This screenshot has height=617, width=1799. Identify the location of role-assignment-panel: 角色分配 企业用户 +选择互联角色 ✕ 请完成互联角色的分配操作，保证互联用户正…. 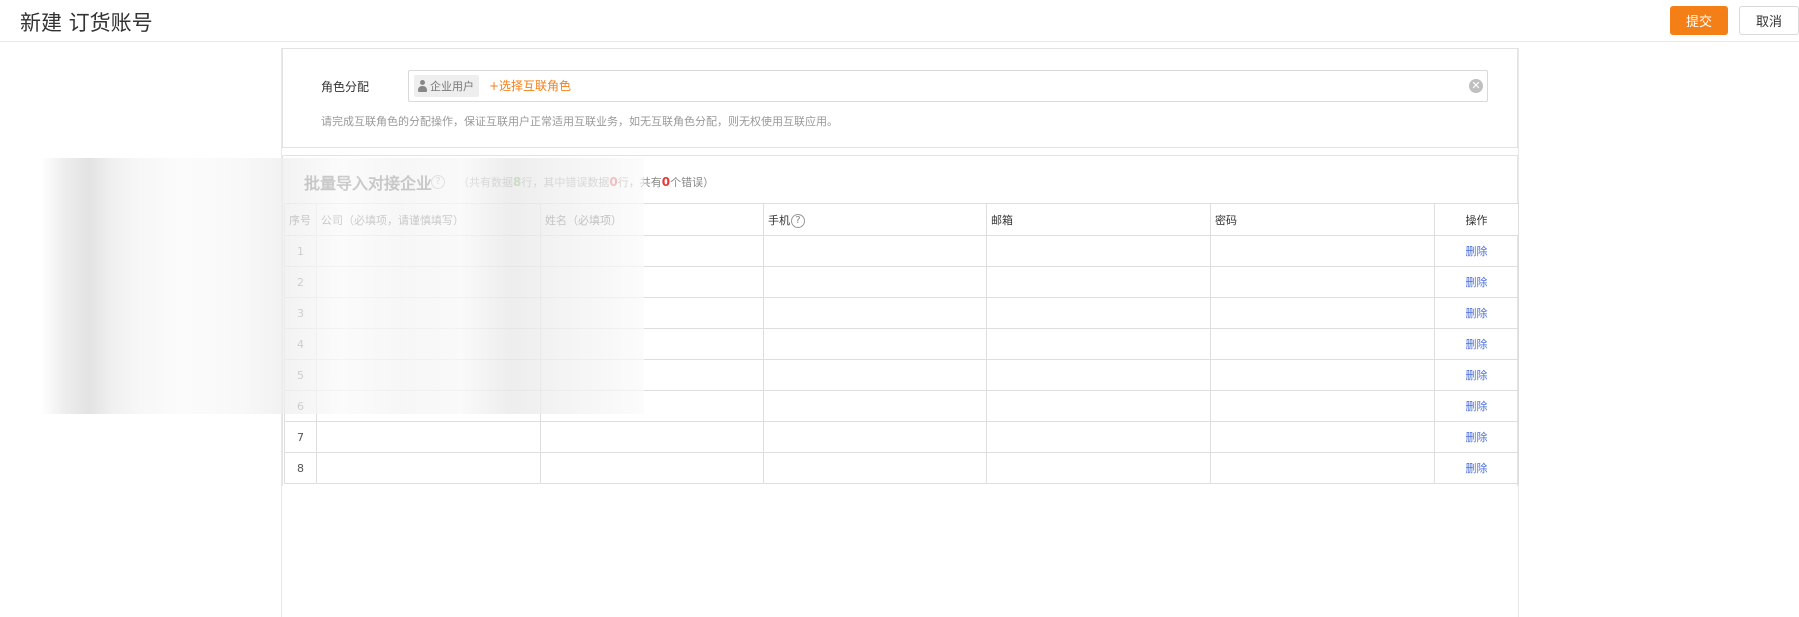
(900, 98).